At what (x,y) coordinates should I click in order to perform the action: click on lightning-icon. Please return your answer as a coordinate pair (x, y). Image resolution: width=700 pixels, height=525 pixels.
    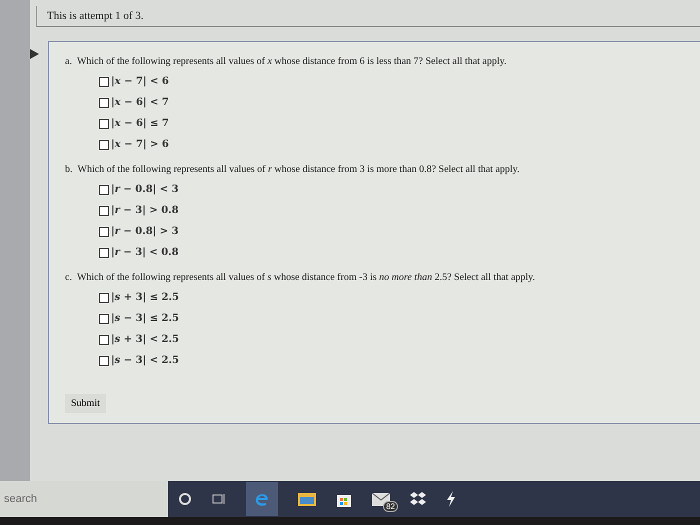
    Looking at the image, I should click on (451, 499).